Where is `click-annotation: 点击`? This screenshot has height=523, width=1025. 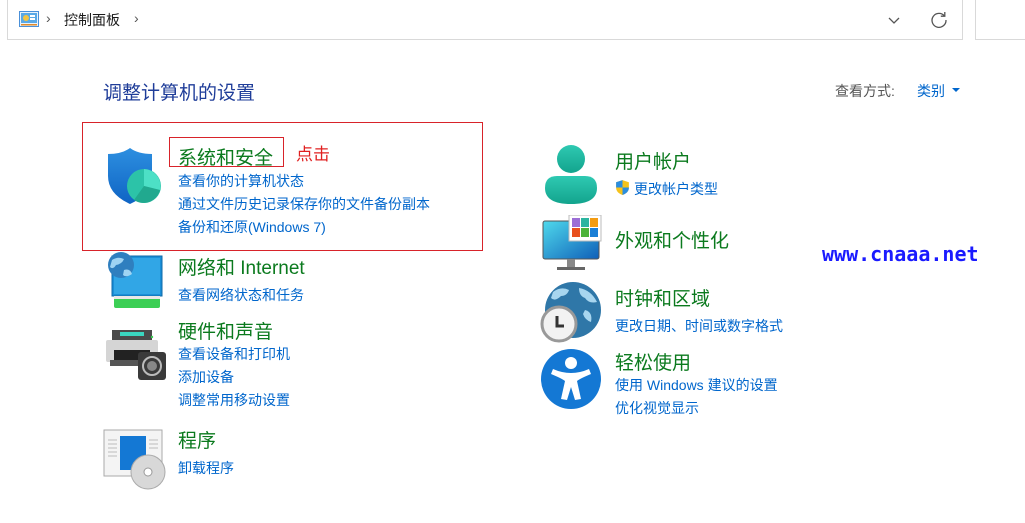 click-annotation: 点击 is located at coordinates (313, 154).